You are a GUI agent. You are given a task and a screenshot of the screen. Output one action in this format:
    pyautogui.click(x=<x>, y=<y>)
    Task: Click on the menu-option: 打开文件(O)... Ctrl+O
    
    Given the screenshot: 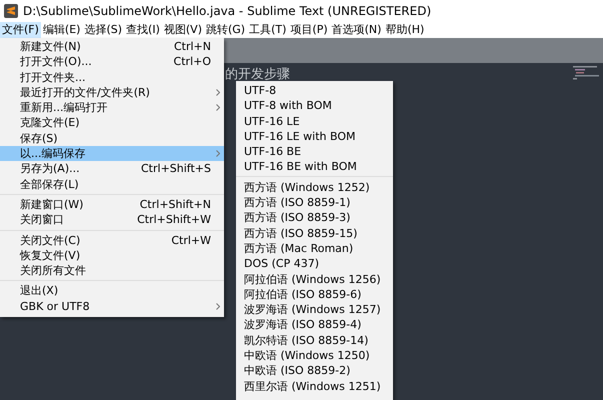 What is the action you would take?
    pyautogui.click(x=112, y=62)
    